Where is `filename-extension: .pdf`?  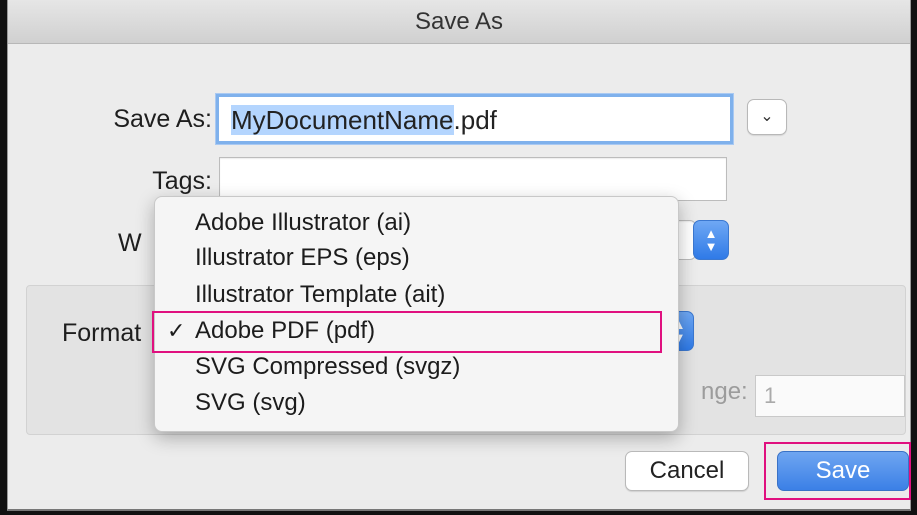 filename-extension: .pdf is located at coordinates (475, 120).